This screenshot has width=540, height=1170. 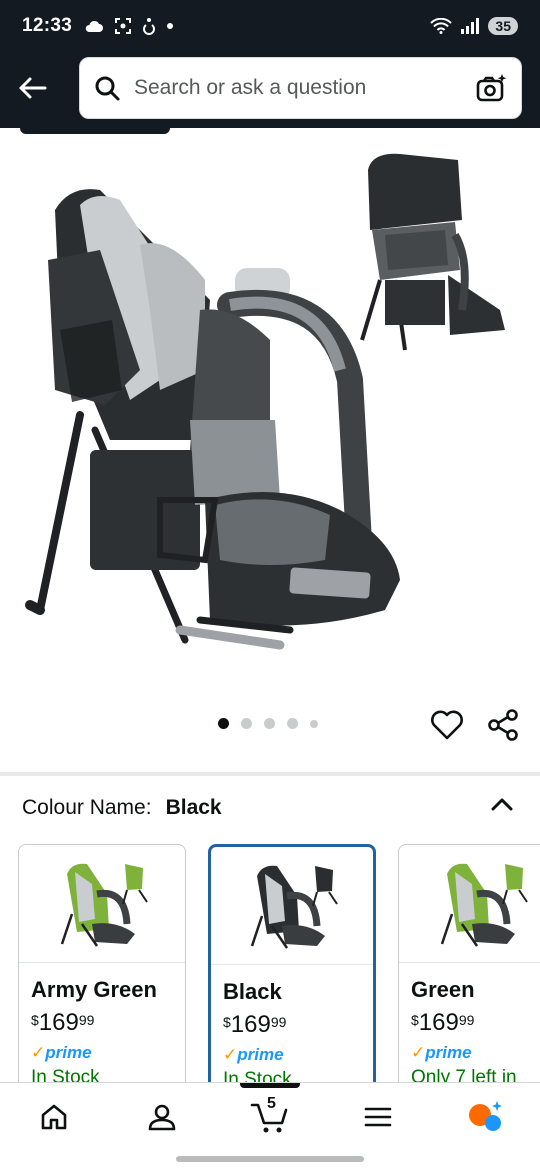 What do you see at coordinates (502, 804) in the screenshot?
I see `chevron-up-icon` at bounding box center [502, 804].